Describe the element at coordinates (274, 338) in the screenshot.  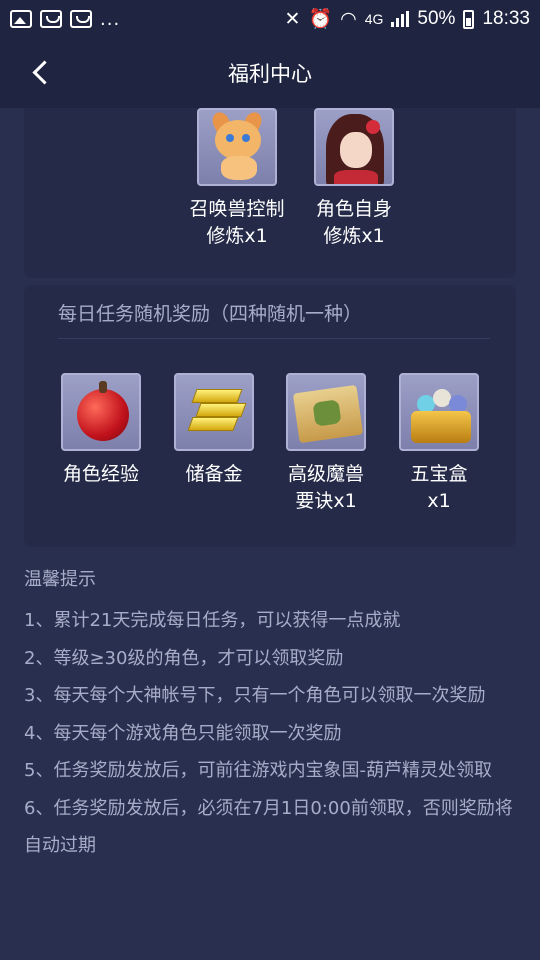
I see `divider` at that location.